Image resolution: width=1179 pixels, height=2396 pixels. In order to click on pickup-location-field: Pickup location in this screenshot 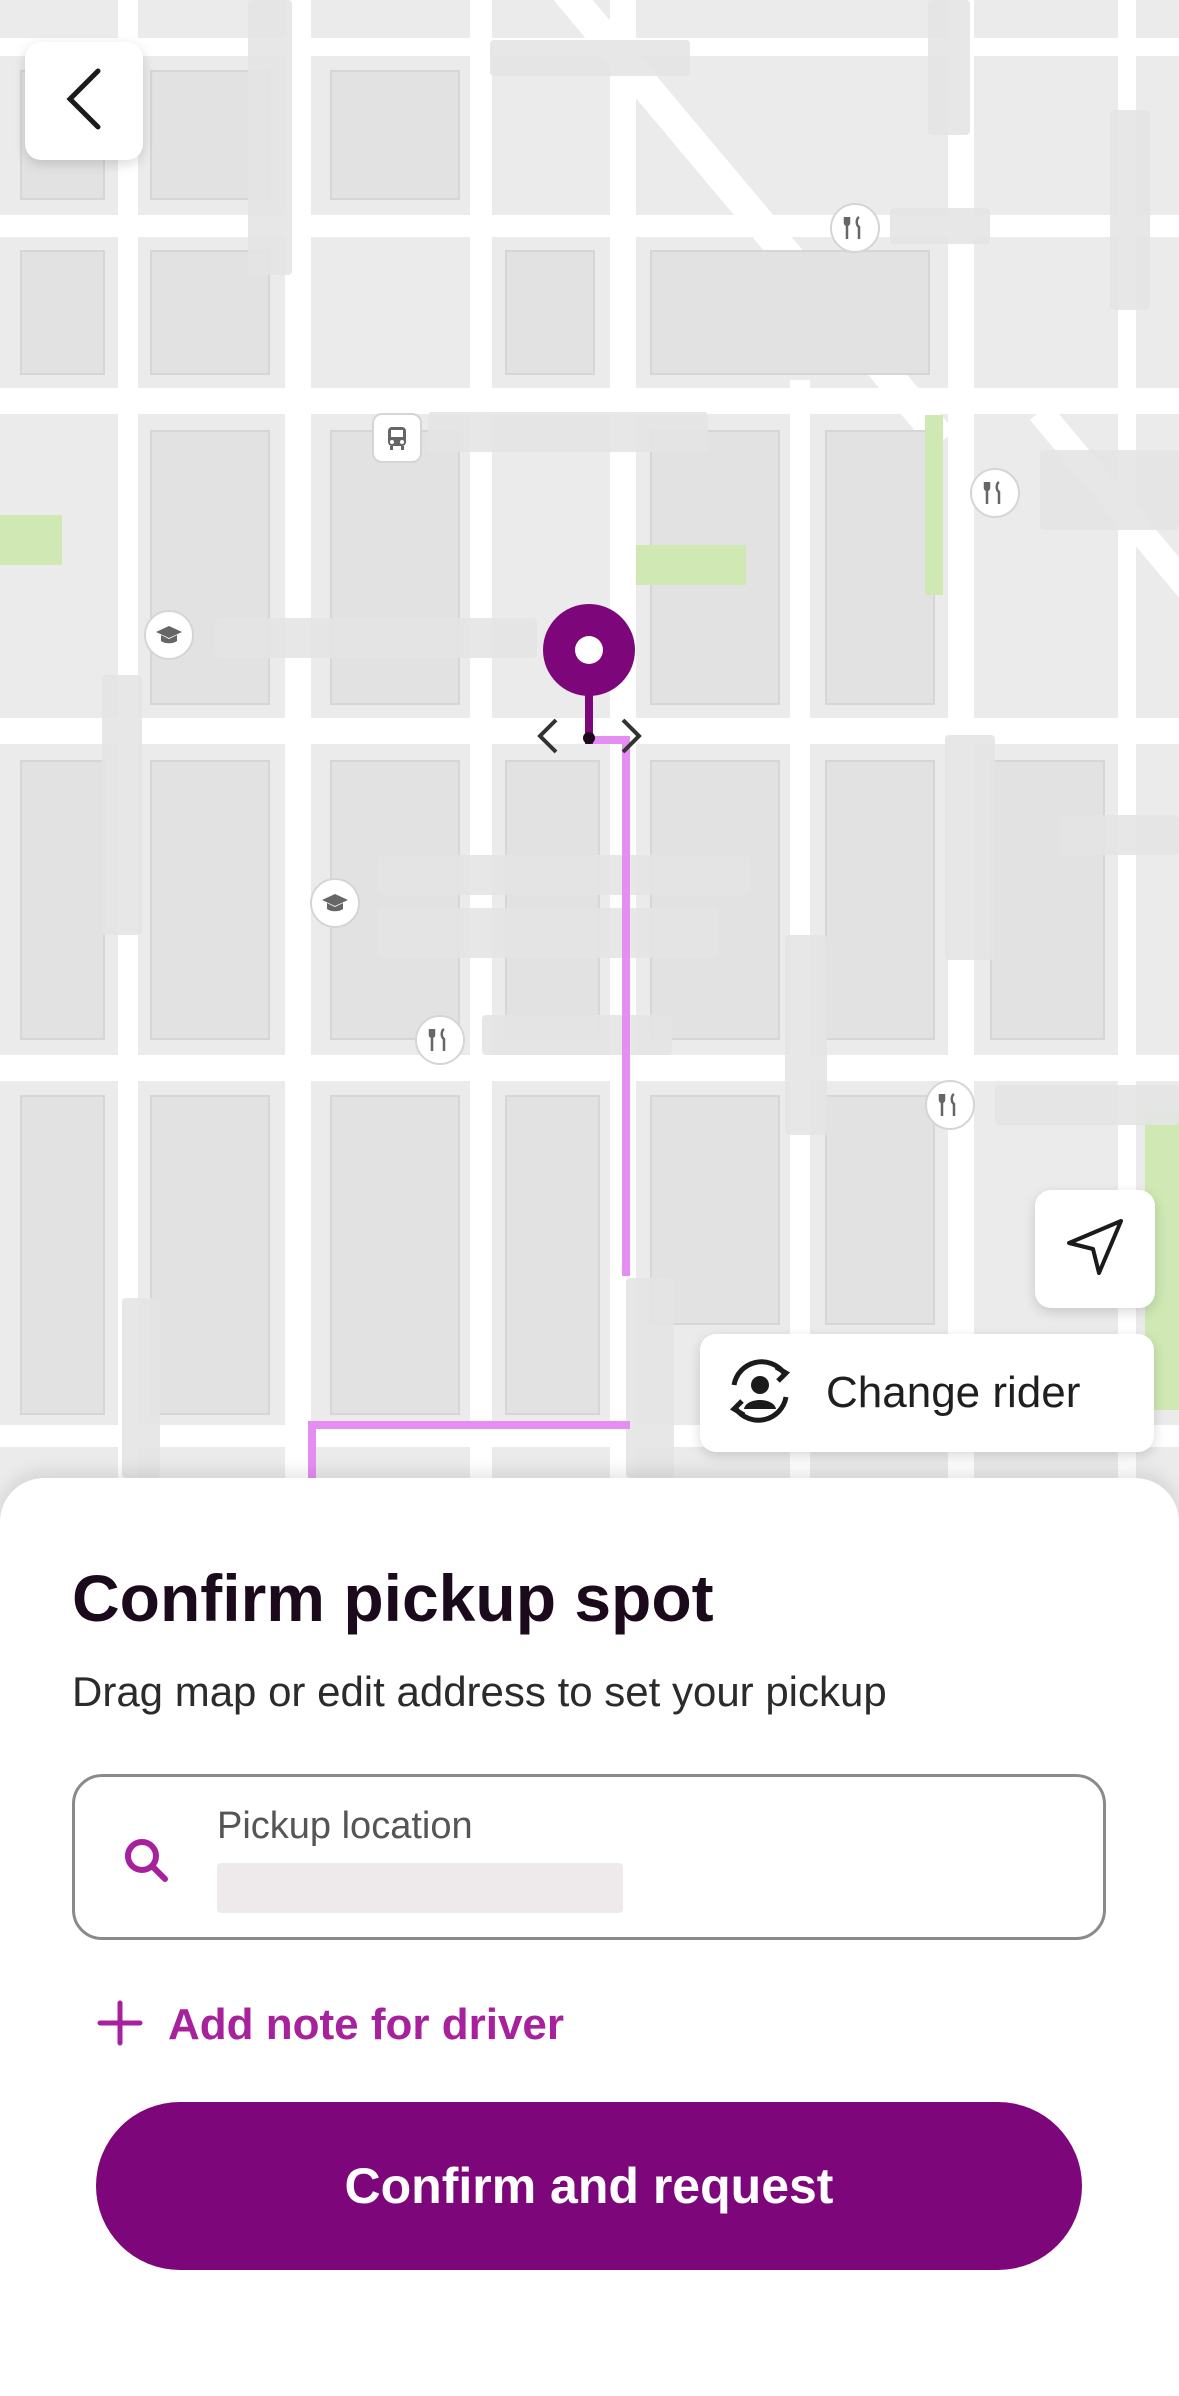, I will do `click(589, 1857)`.